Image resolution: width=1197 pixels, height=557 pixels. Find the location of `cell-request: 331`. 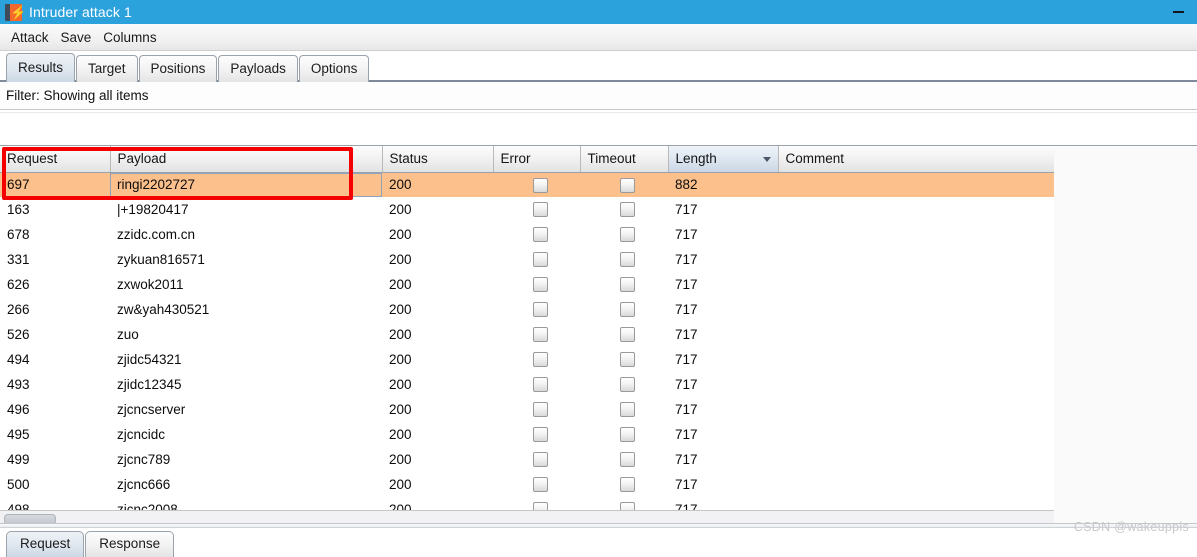

cell-request: 331 is located at coordinates (55, 259).